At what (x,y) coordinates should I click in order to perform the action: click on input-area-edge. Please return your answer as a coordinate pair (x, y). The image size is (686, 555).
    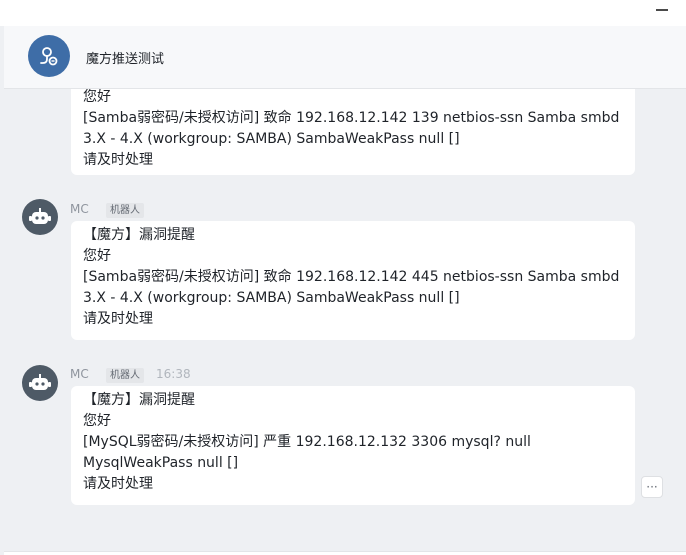
    Looking at the image, I should click on (345, 553).